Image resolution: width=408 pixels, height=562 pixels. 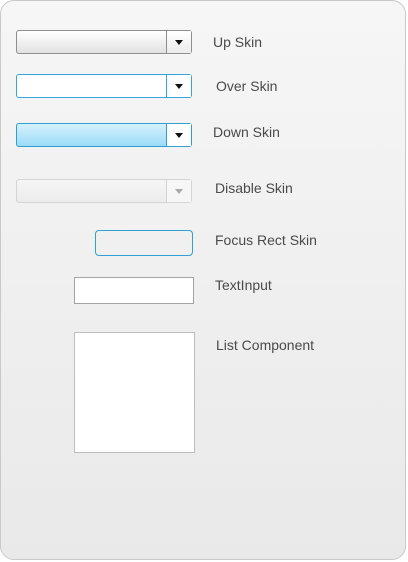 What do you see at coordinates (104, 191) in the screenshot?
I see `combo-disabled-skin` at bounding box center [104, 191].